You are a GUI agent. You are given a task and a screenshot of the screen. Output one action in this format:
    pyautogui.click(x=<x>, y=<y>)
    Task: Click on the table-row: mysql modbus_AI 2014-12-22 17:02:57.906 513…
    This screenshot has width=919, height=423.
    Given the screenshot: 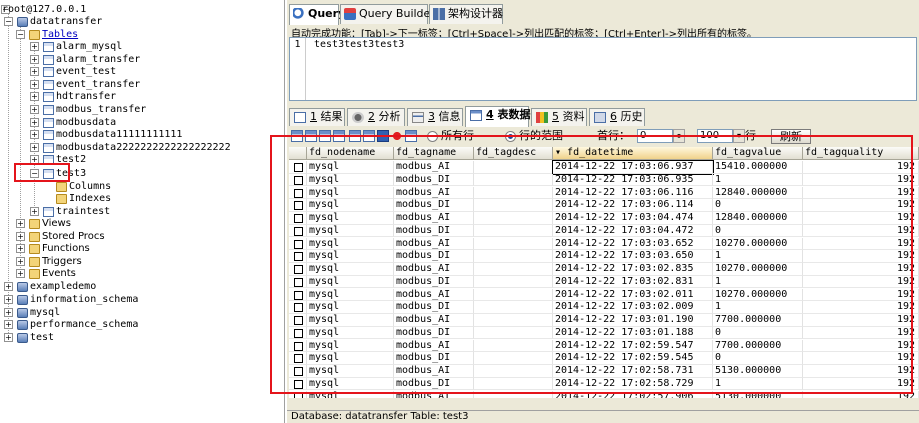 What is the action you would take?
    pyautogui.click(x=604, y=394)
    